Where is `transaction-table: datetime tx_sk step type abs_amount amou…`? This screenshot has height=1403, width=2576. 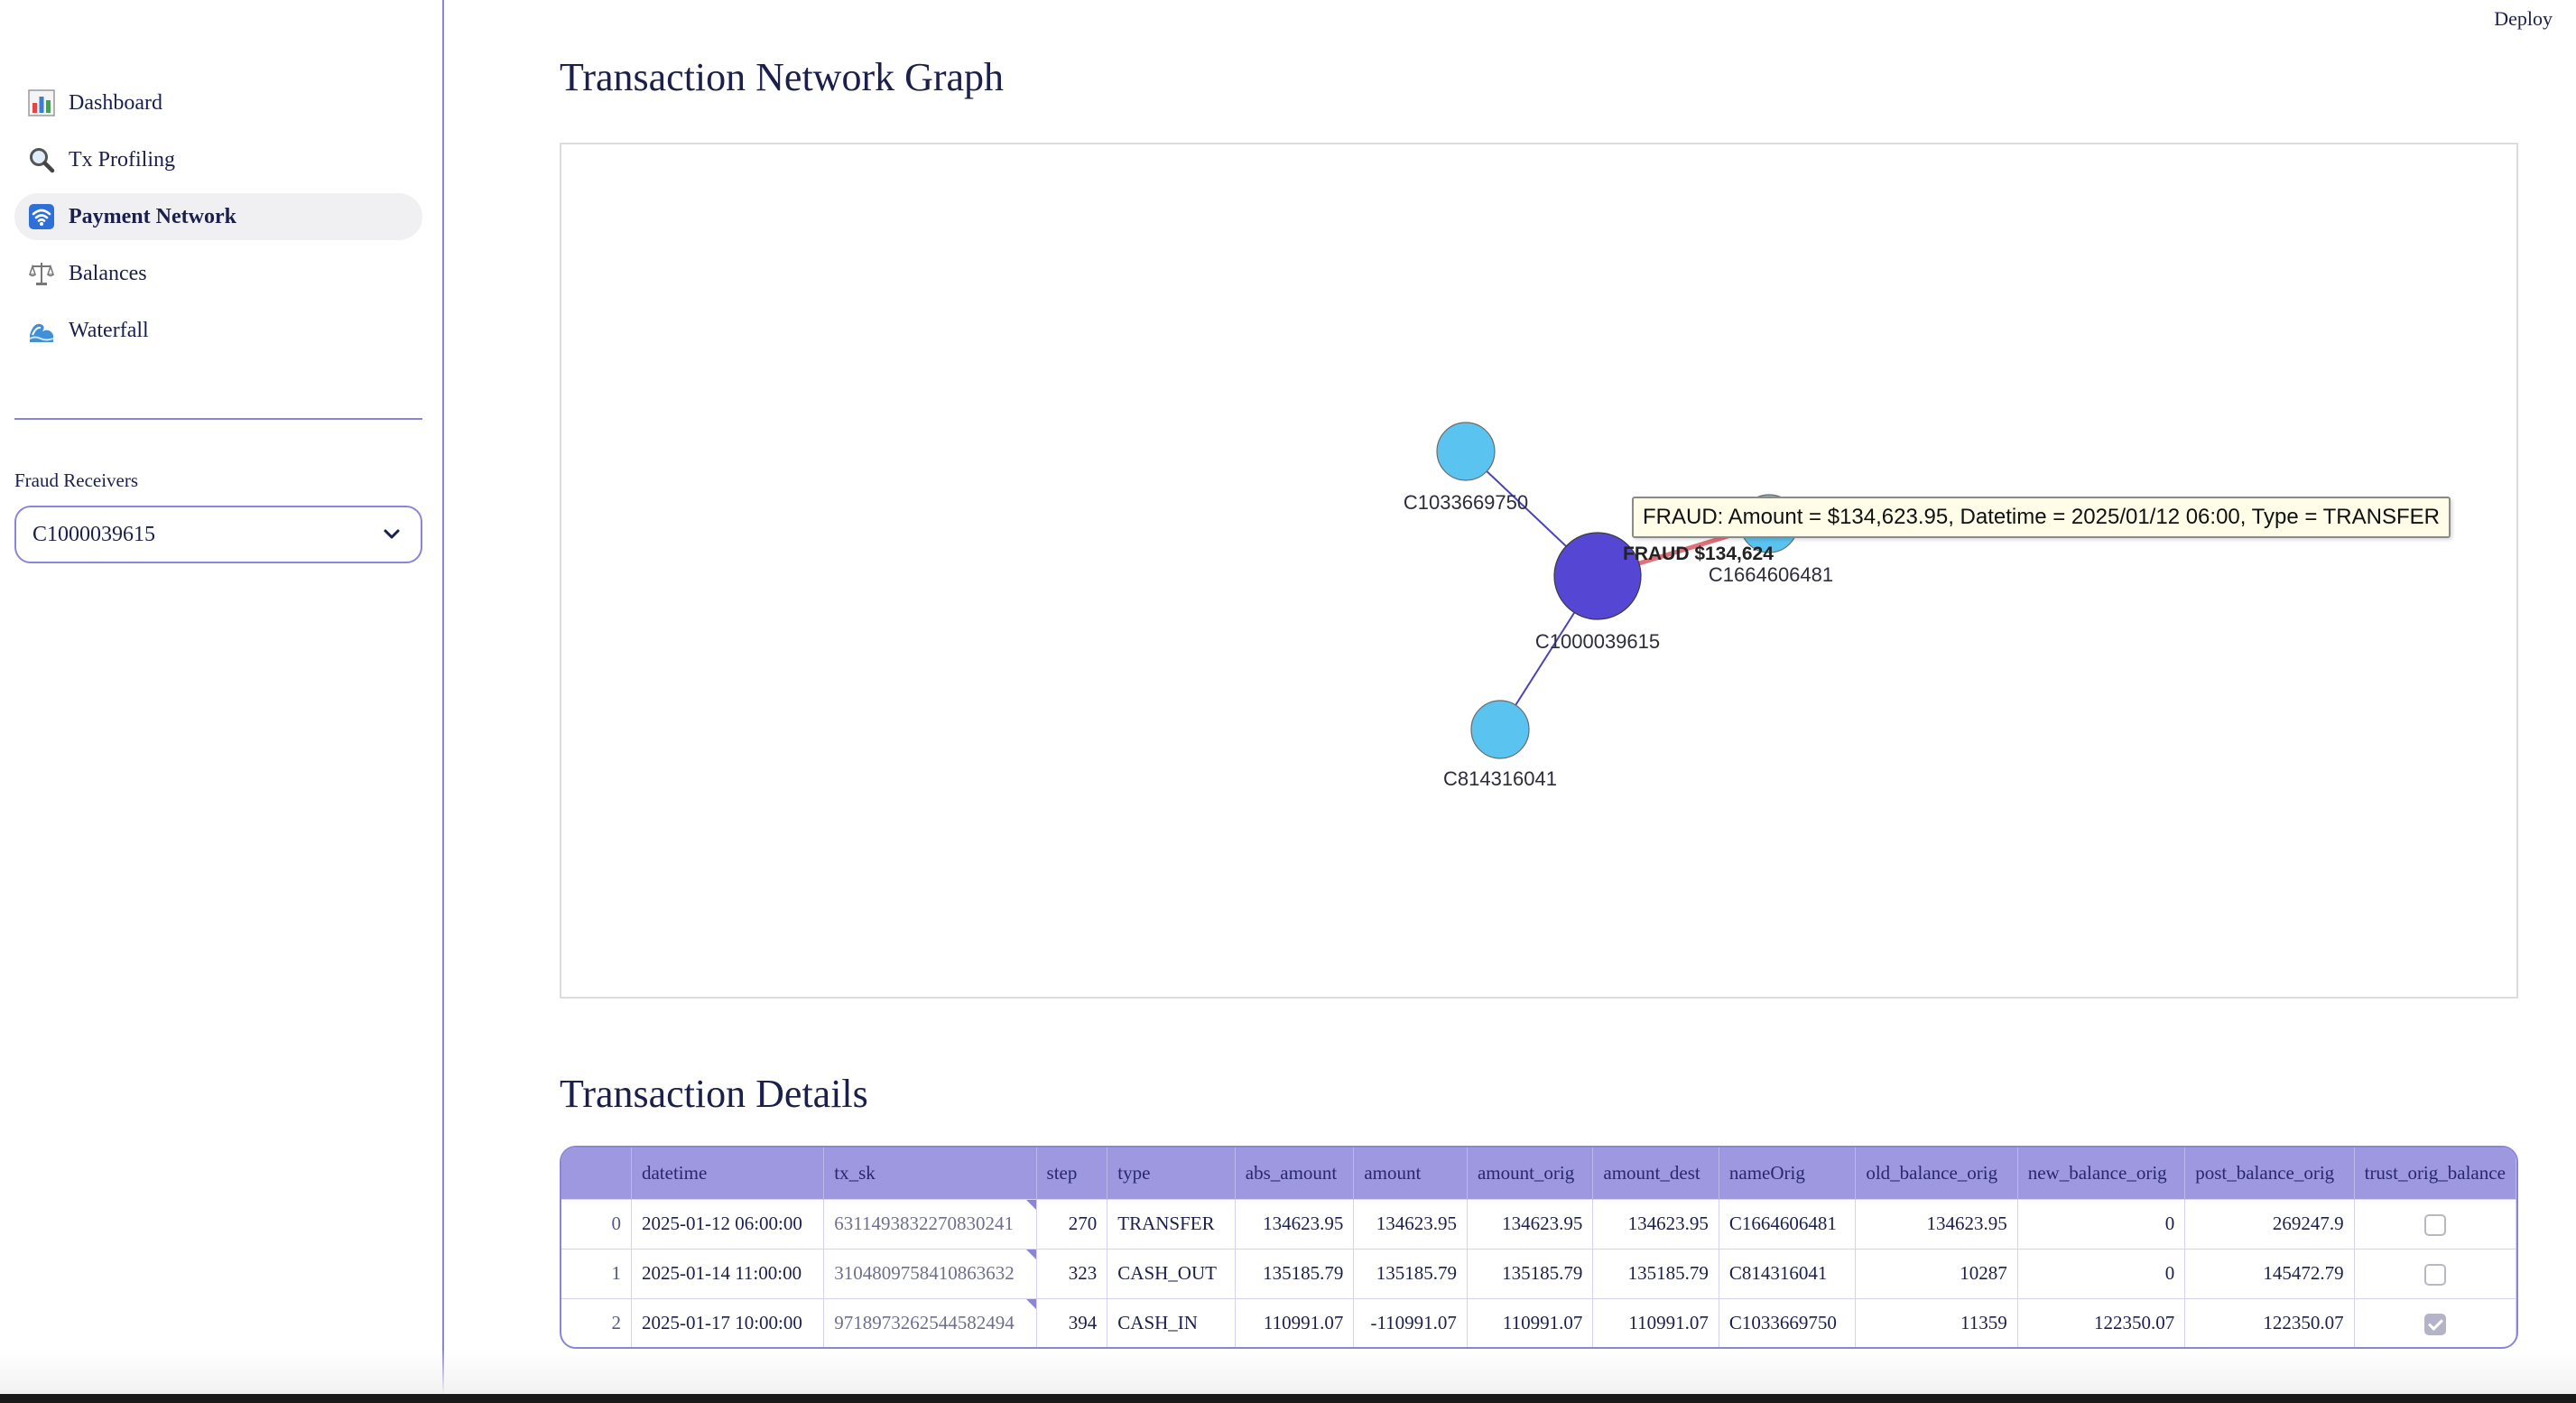 transaction-table: datetime tx_sk step type abs_amount amou… is located at coordinates (1539, 1247).